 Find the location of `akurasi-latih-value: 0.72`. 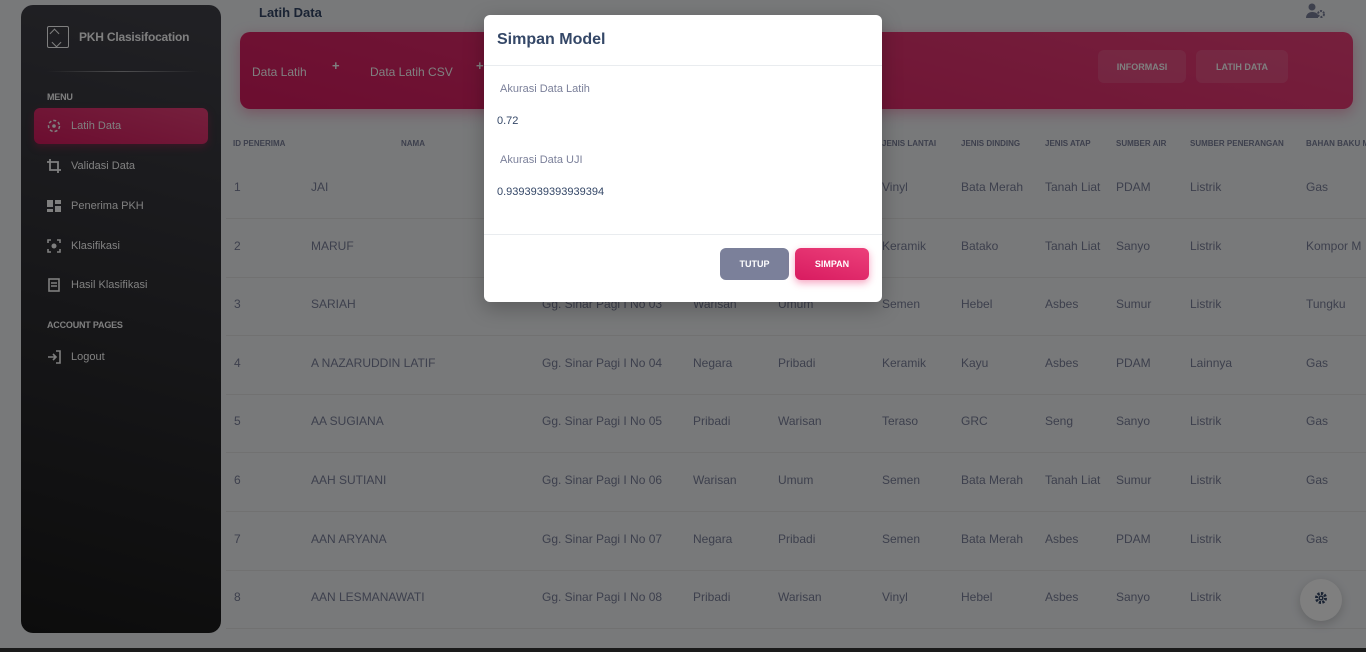

akurasi-latih-value: 0.72 is located at coordinates (508, 121).